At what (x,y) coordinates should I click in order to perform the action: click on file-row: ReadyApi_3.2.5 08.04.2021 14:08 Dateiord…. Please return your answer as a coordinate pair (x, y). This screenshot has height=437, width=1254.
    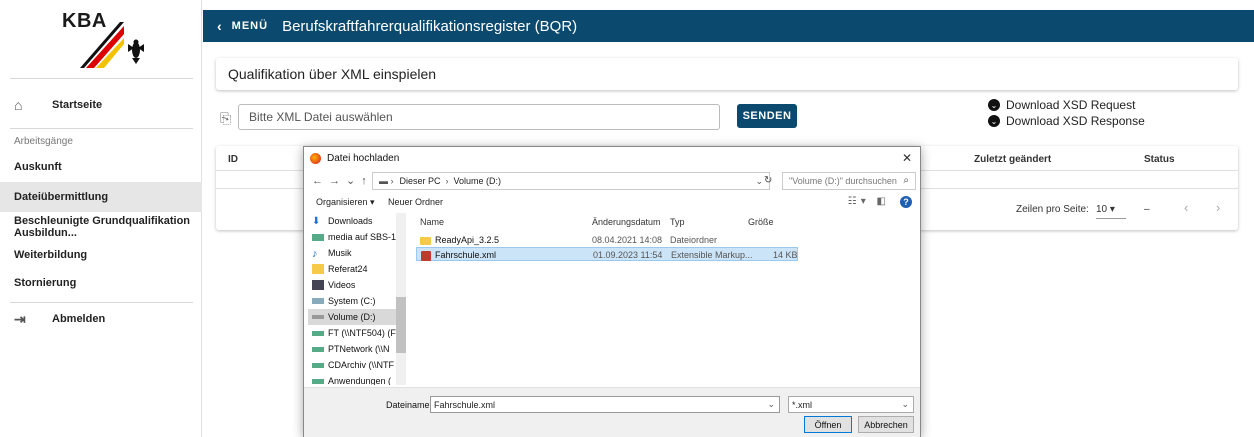
    Looking at the image, I should click on (607, 240).